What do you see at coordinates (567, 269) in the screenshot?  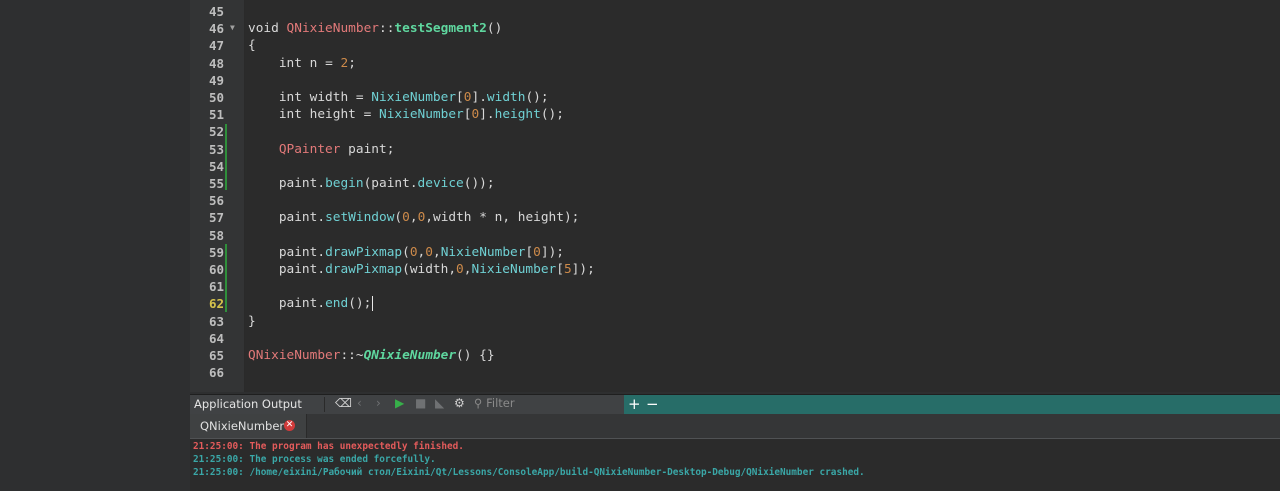 I see `code-token: 5` at bounding box center [567, 269].